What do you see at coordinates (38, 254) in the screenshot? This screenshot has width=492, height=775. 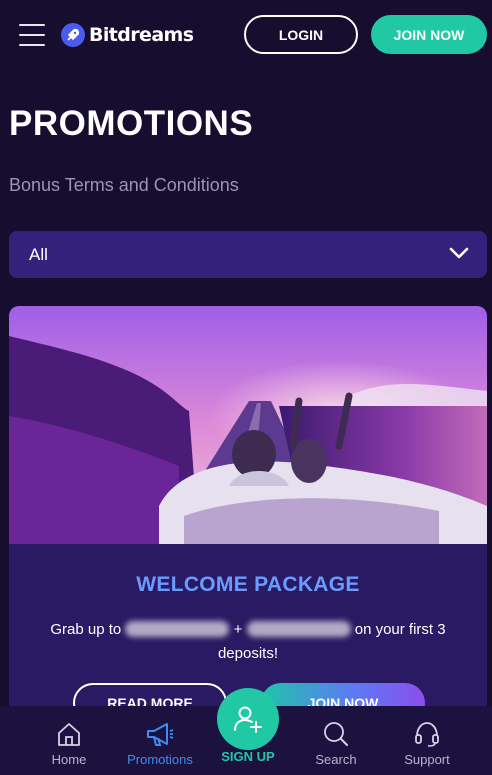 I see `select-value: All` at bounding box center [38, 254].